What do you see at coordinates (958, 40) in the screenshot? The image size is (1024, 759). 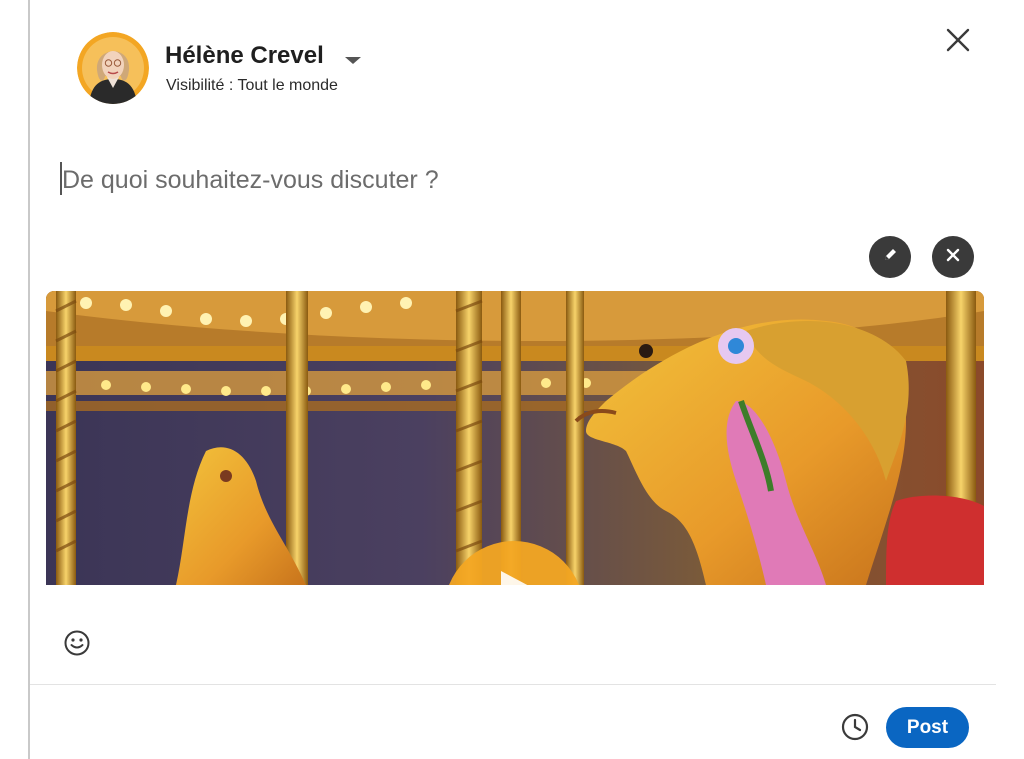 I see `close-icon` at bounding box center [958, 40].